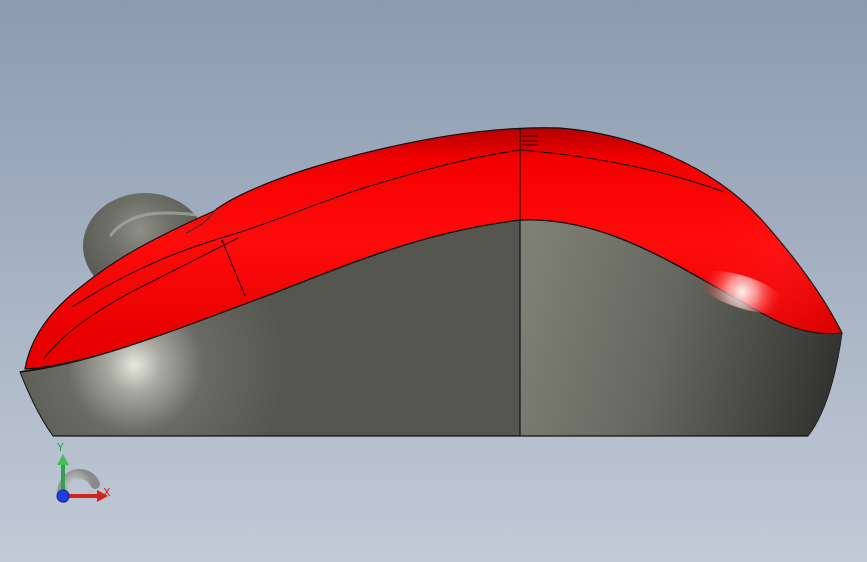  What do you see at coordinates (60, 447) in the screenshot?
I see `y-axis-label: Y` at bounding box center [60, 447].